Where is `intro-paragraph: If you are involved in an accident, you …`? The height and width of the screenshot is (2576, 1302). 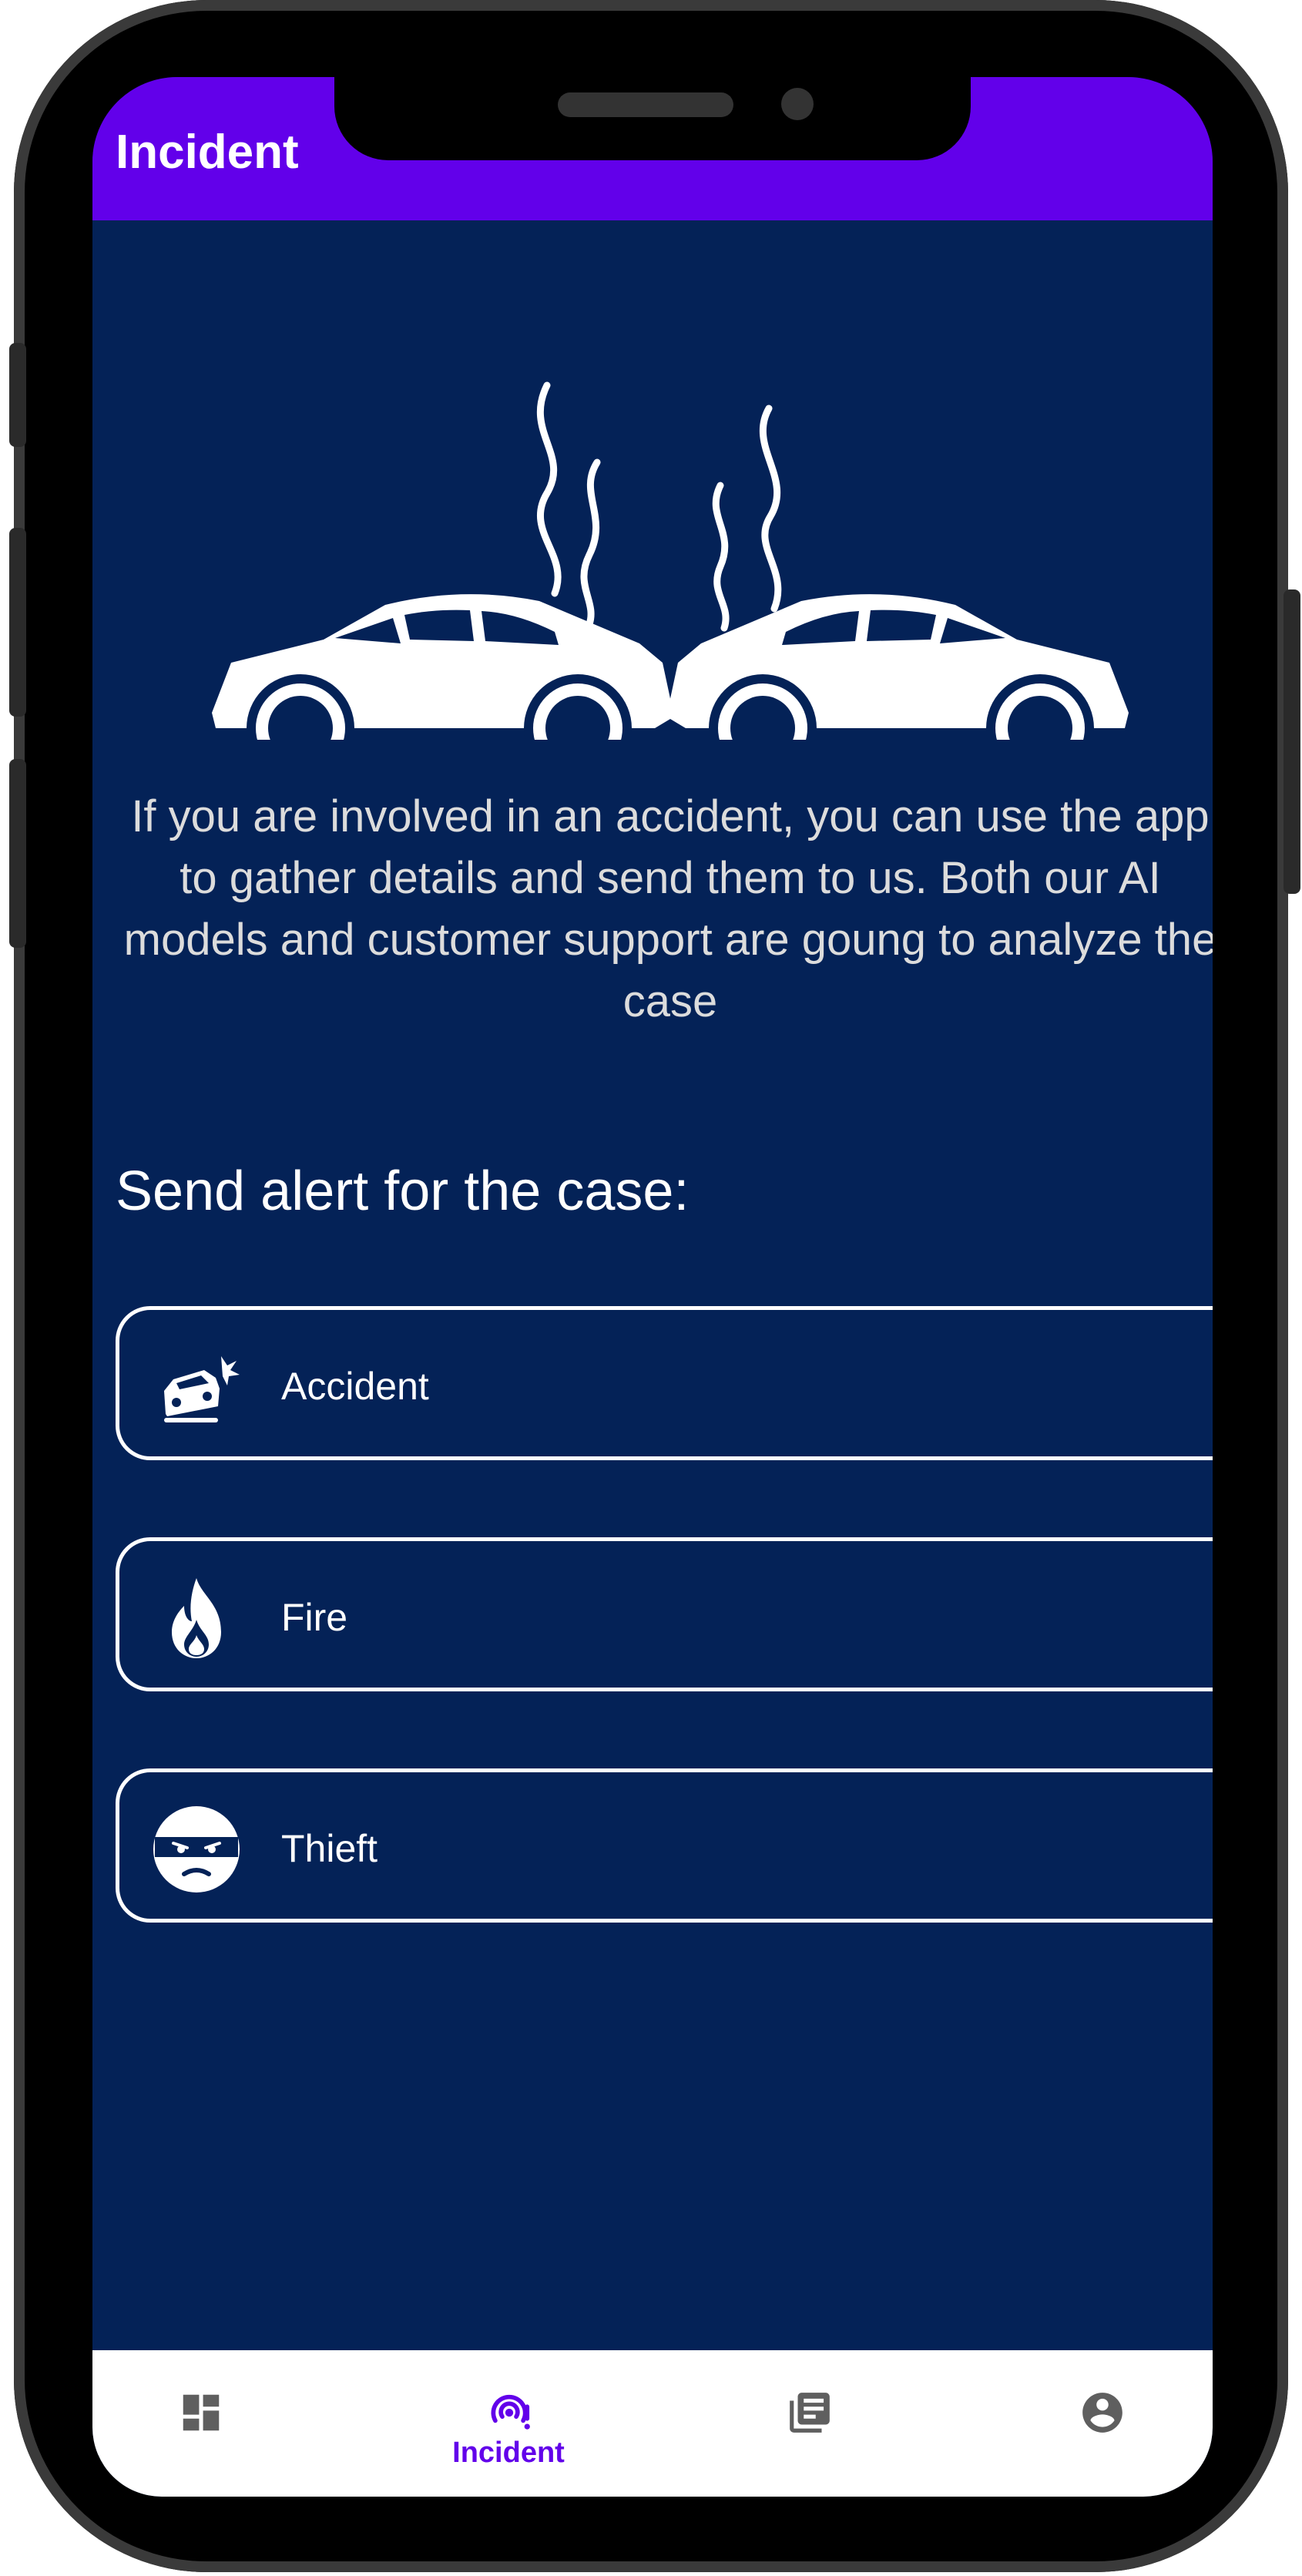
intro-paragraph: If you are involved in an accident, you … is located at coordinates (668, 908).